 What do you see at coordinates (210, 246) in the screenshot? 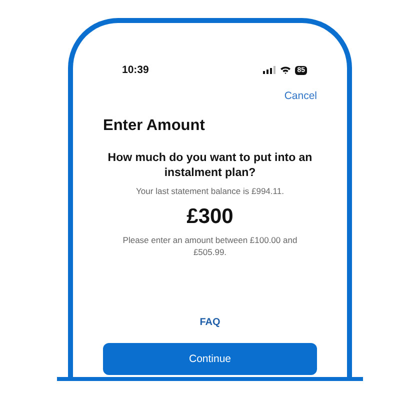
I see `range-note: Please enter an amount between £100.00 and £505.99.` at bounding box center [210, 246].